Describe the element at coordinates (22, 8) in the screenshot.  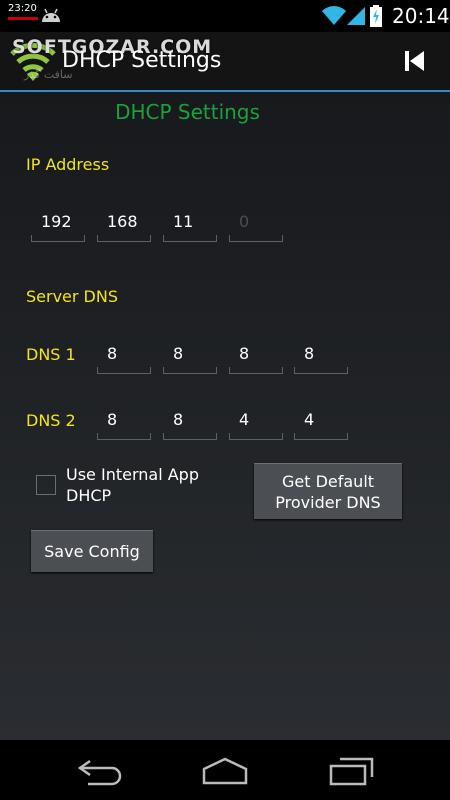
I see `notification-time: 23:20` at that location.